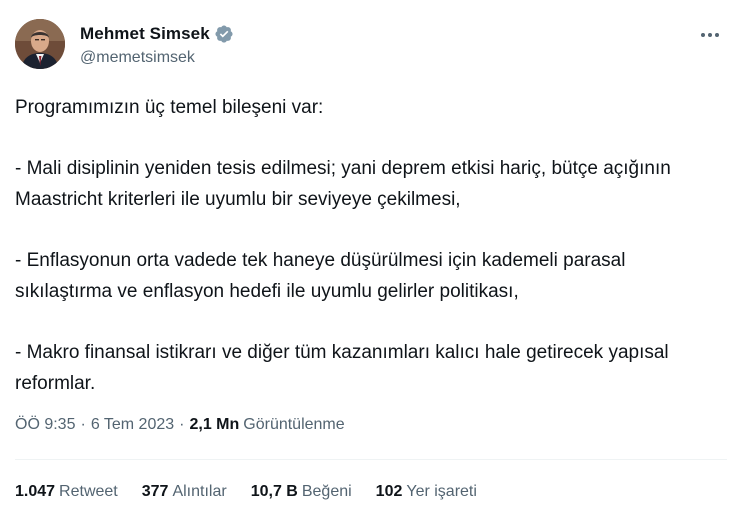  I want to click on verified-badge-icon, so click(224, 34).